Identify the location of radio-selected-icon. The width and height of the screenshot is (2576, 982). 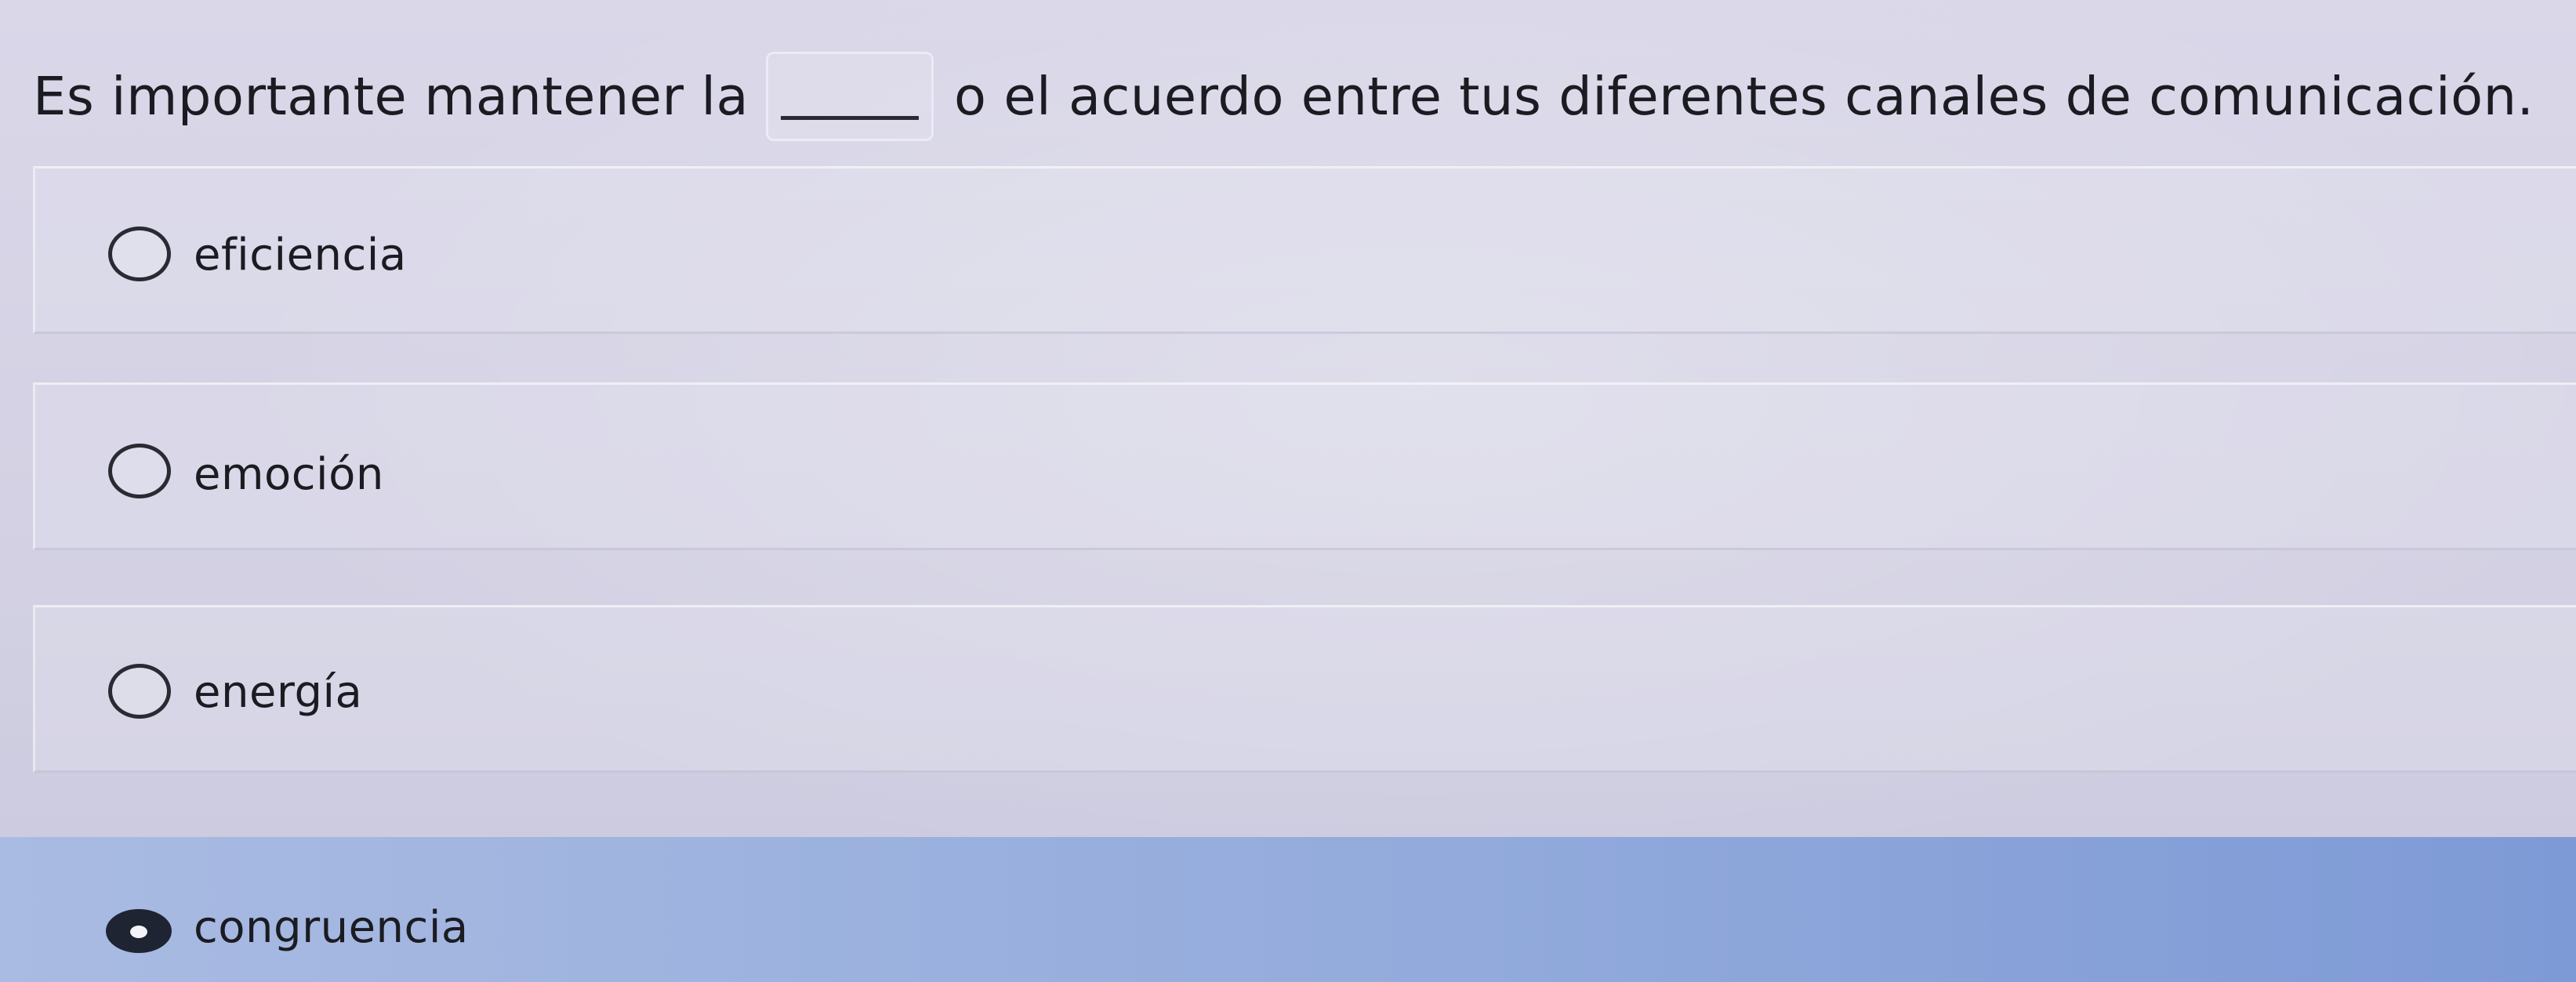
(139, 931).